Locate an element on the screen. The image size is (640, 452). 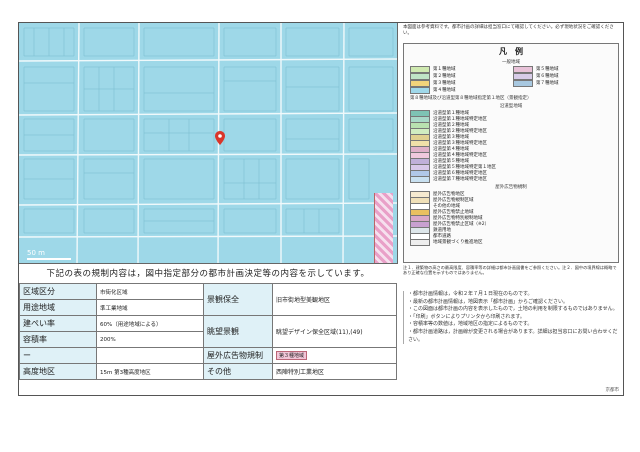
table-row: ー 屋外広告物規制 第３種地域 is located at coordinates (208, 355).